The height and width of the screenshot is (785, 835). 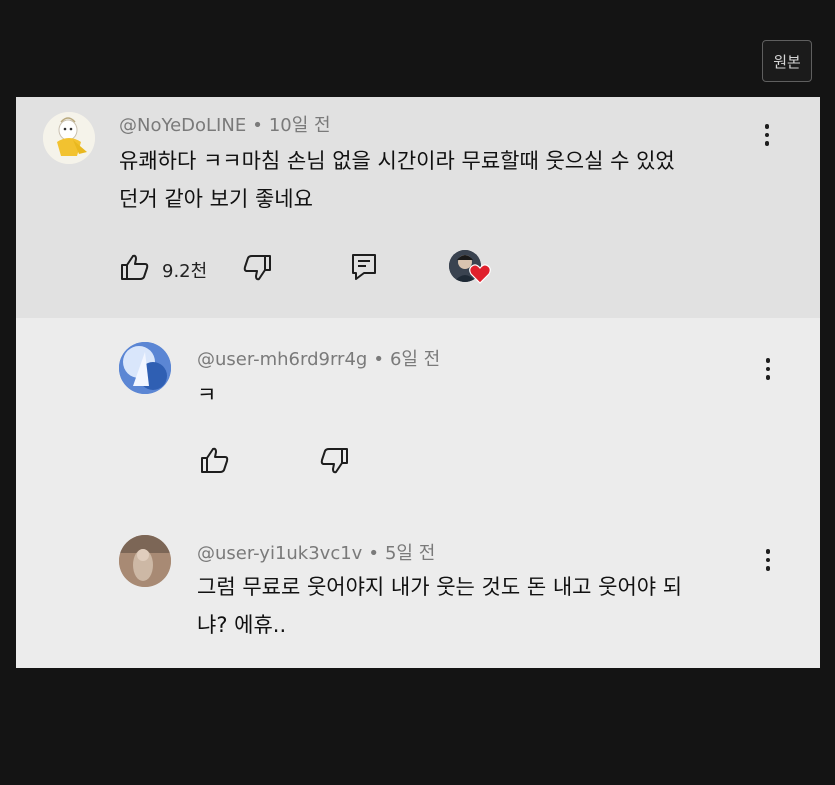 What do you see at coordinates (185, 271) in the screenshot?
I see `like-count: 9.2천` at bounding box center [185, 271].